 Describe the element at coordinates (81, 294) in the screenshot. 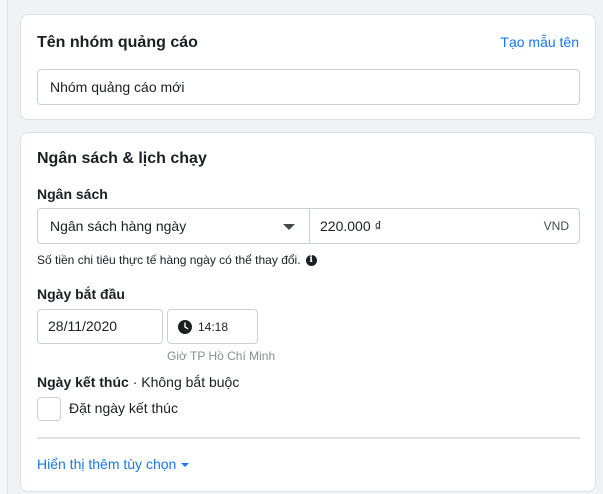

I see `start-date-label: Ngày bắt đầu` at that location.